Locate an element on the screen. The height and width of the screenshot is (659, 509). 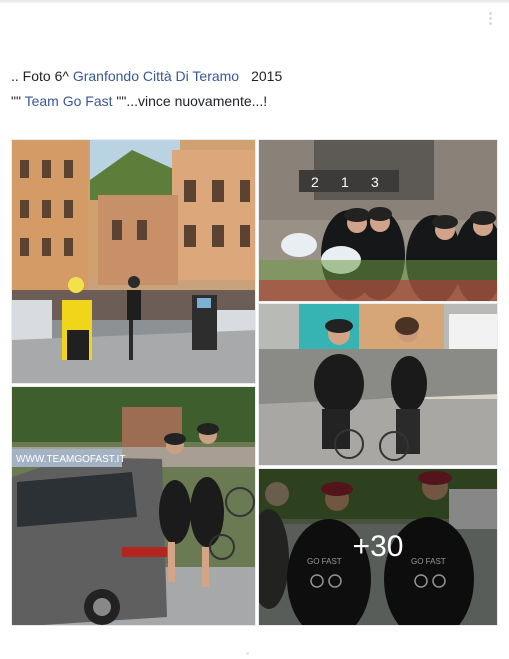
podium-number-2: 2 is located at coordinates (315, 182).